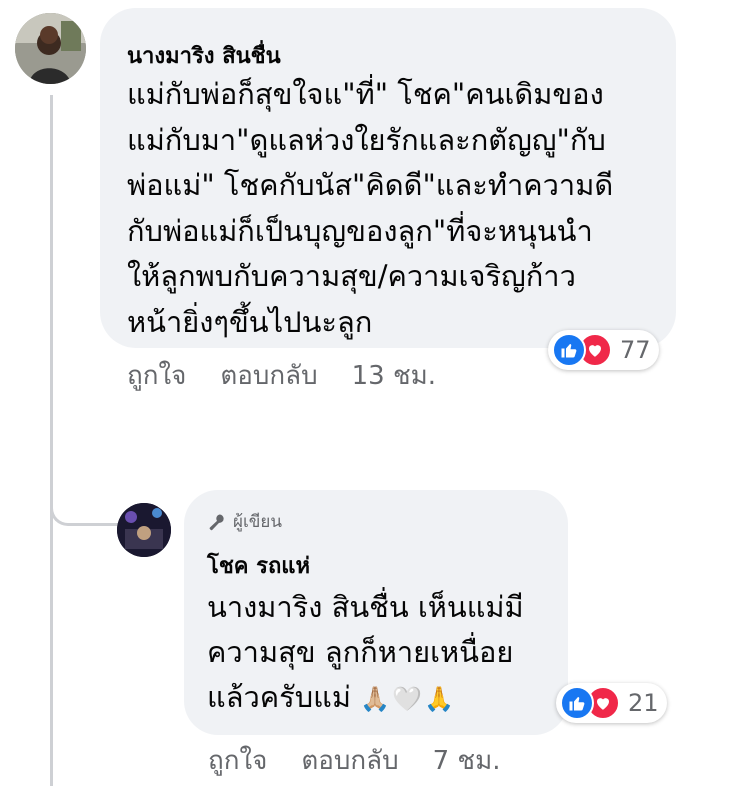 The height and width of the screenshot is (786, 732). Describe the element at coordinates (603, 350) in the screenshot. I see `reaction-summary: 77` at that location.